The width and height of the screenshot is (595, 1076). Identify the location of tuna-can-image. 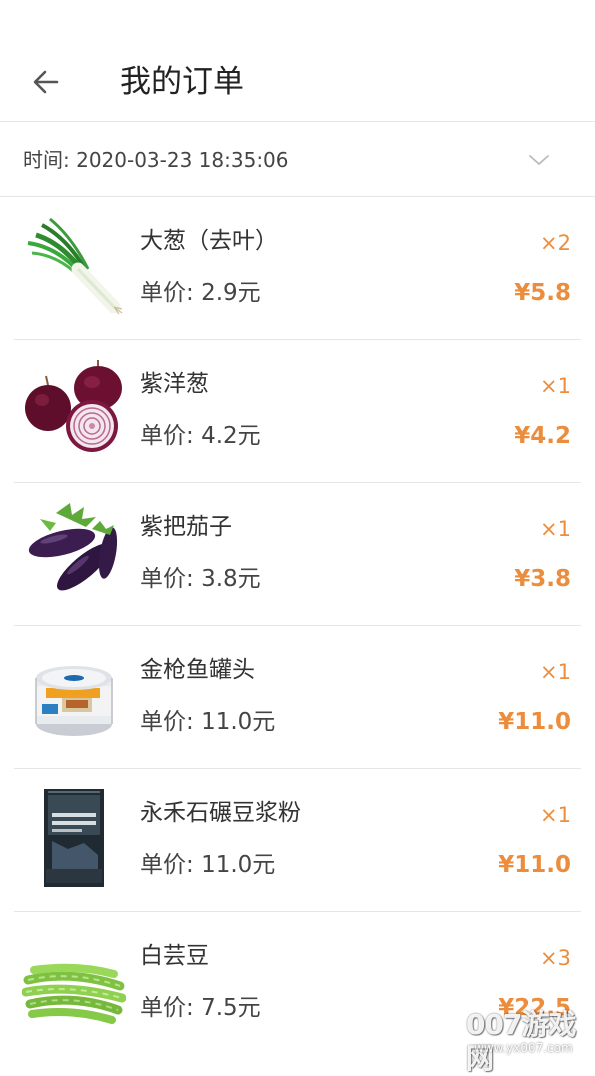
(74, 701).